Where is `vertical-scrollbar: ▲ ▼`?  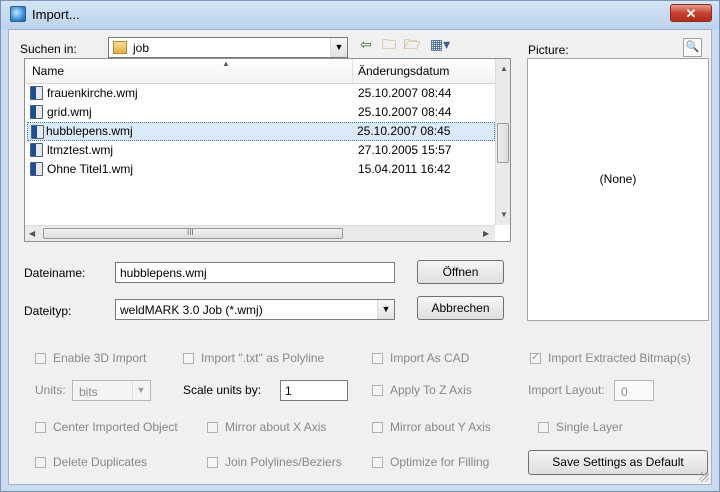
vertical-scrollbar: ▲ ▼ is located at coordinates (502, 142).